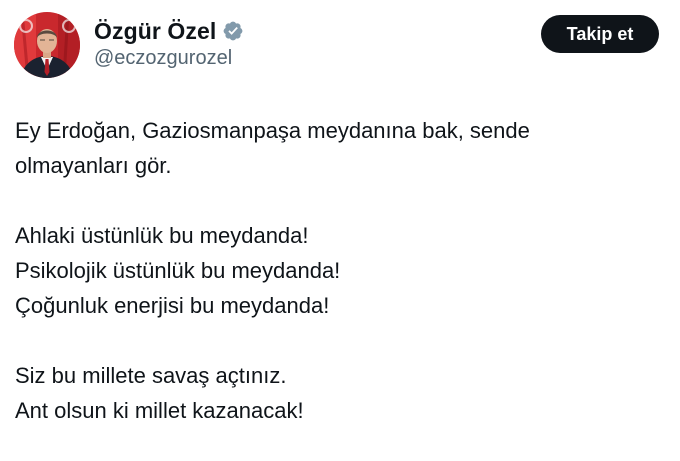 This screenshot has width=680, height=461. What do you see at coordinates (159, 410) in the screenshot?
I see `tweet-line: Ant olsun ki millet kazanacak!` at bounding box center [159, 410].